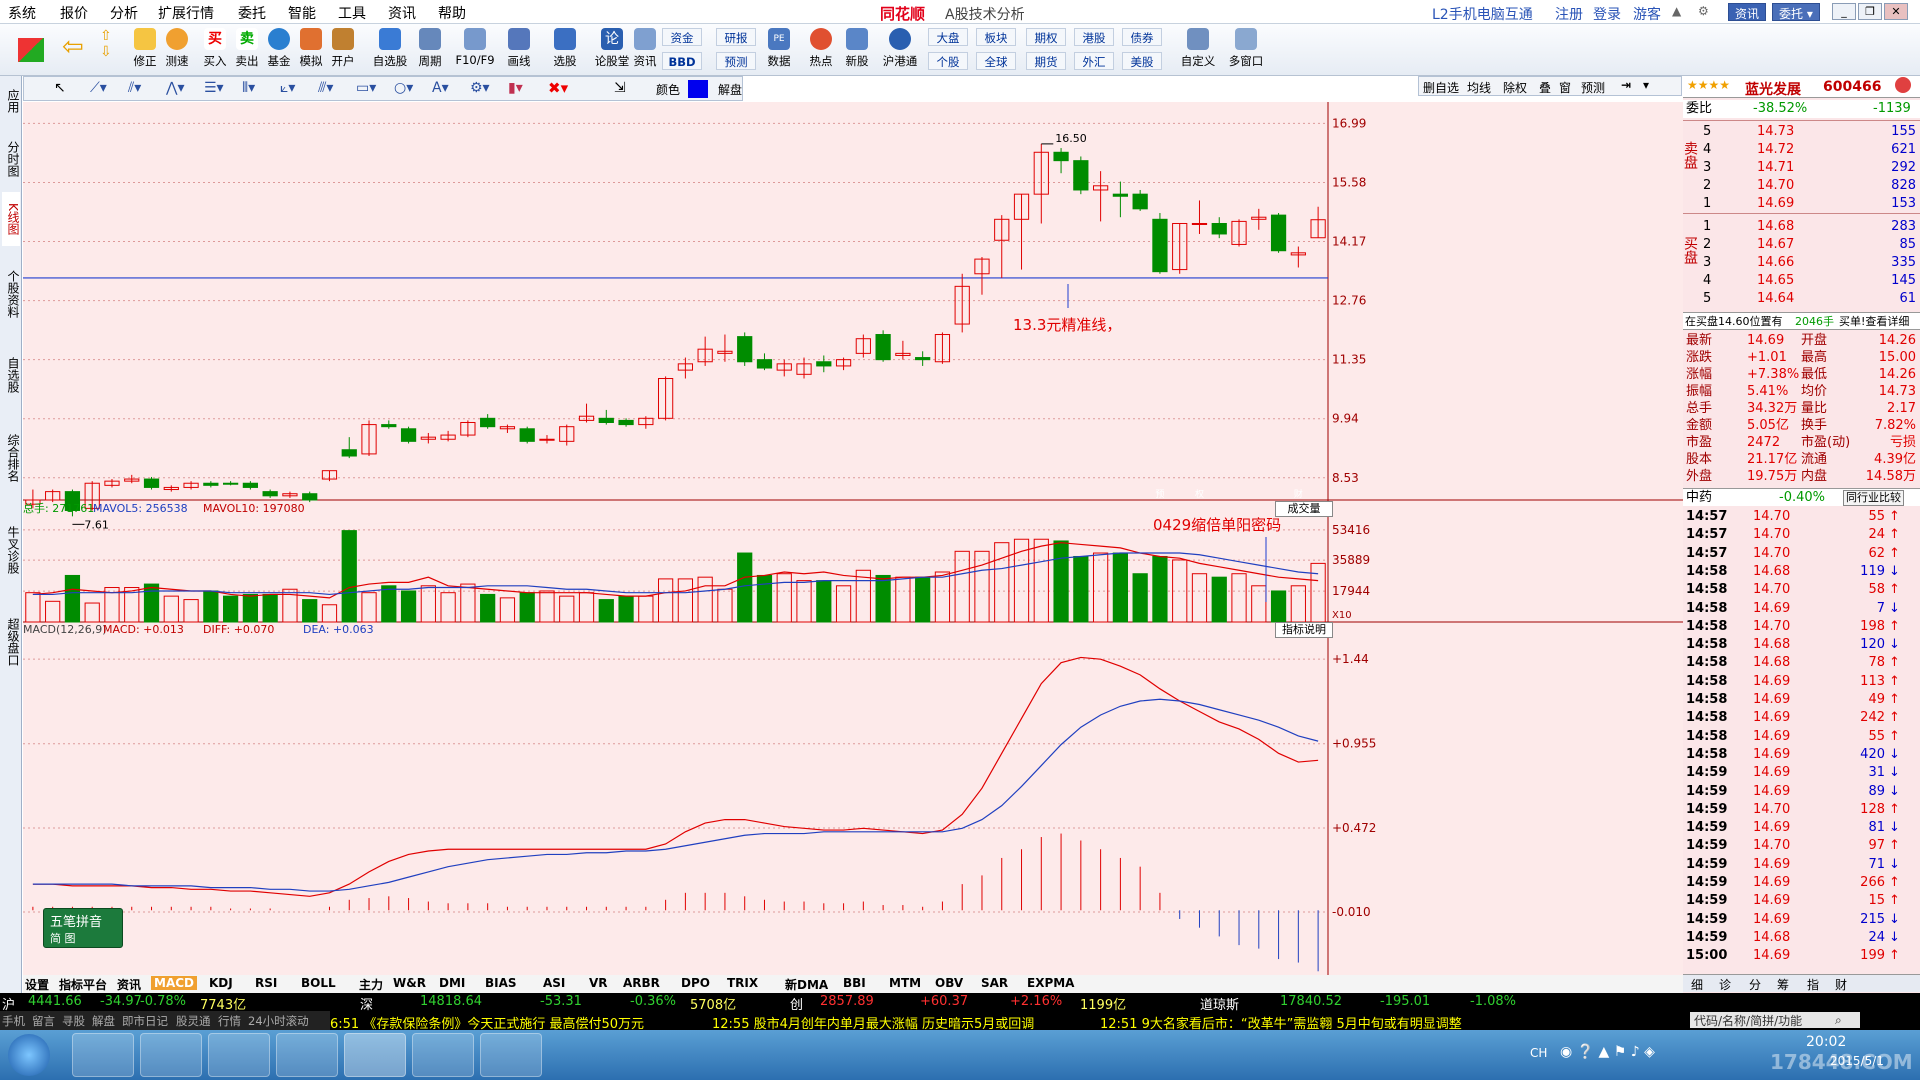  What do you see at coordinates (11, 101) in the screenshot?
I see `nav-app: 应用` at bounding box center [11, 101].